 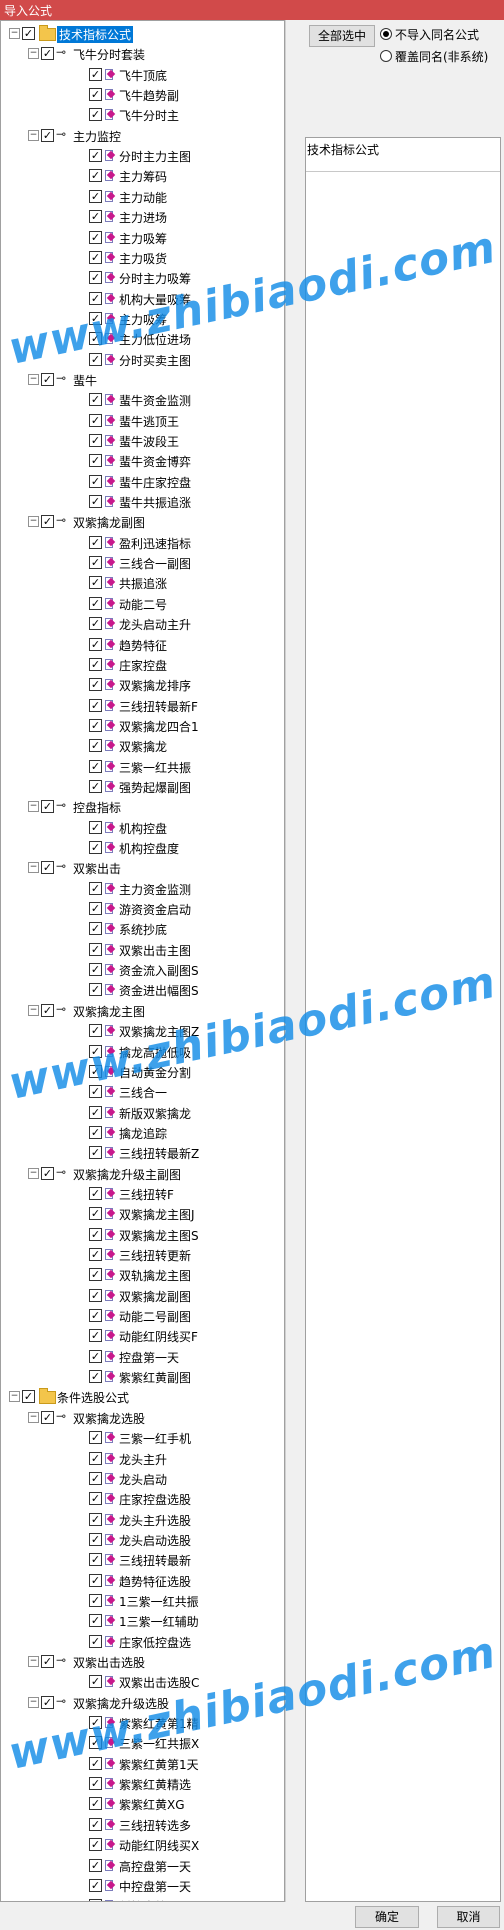 What do you see at coordinates (141, 1215) in the screenshot?
I see `tree-item: ✓ 双紫擒龙主图J` at bounding box center [141, 1215].